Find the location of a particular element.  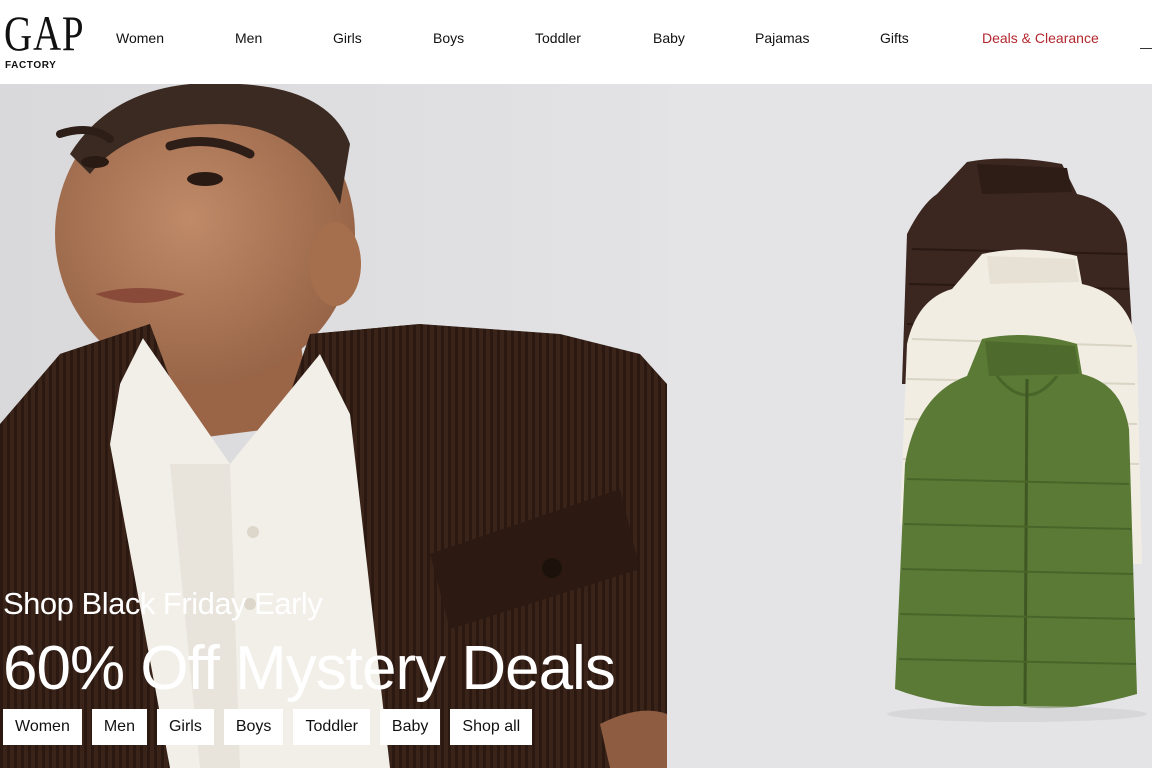

chip-boys: Boys is located at coordinates (253, 727).